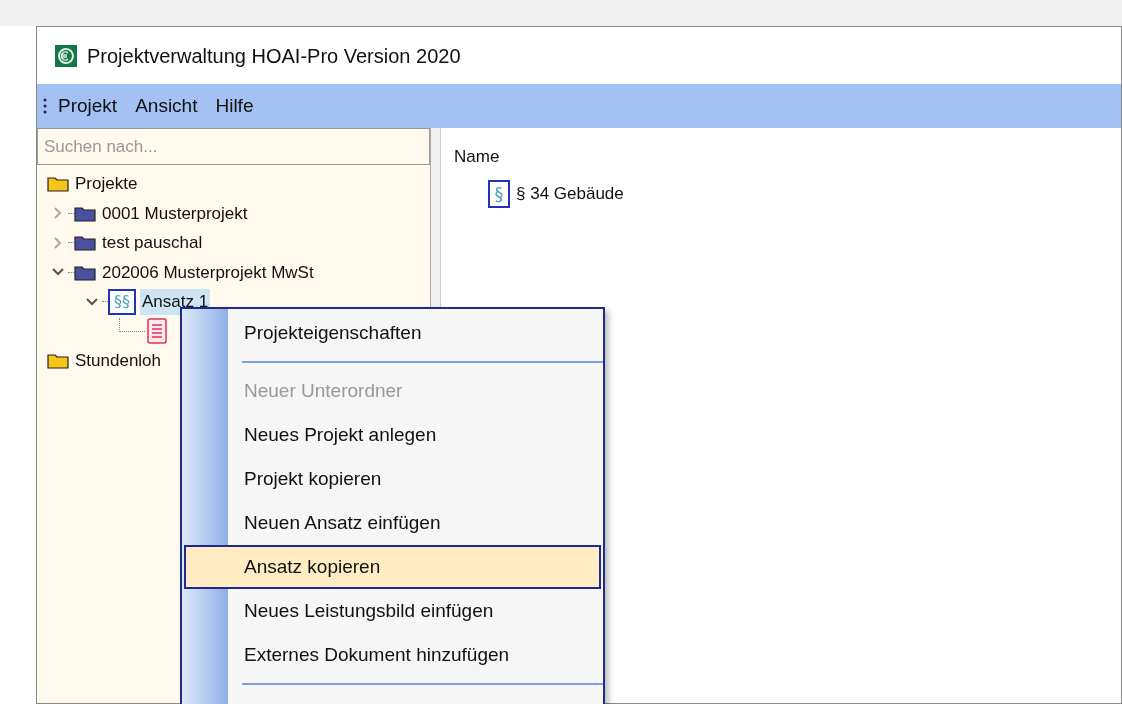 This screenshot has height=704, width=1122. I want to click on tree-item: test pauschal, so click(152, 243).